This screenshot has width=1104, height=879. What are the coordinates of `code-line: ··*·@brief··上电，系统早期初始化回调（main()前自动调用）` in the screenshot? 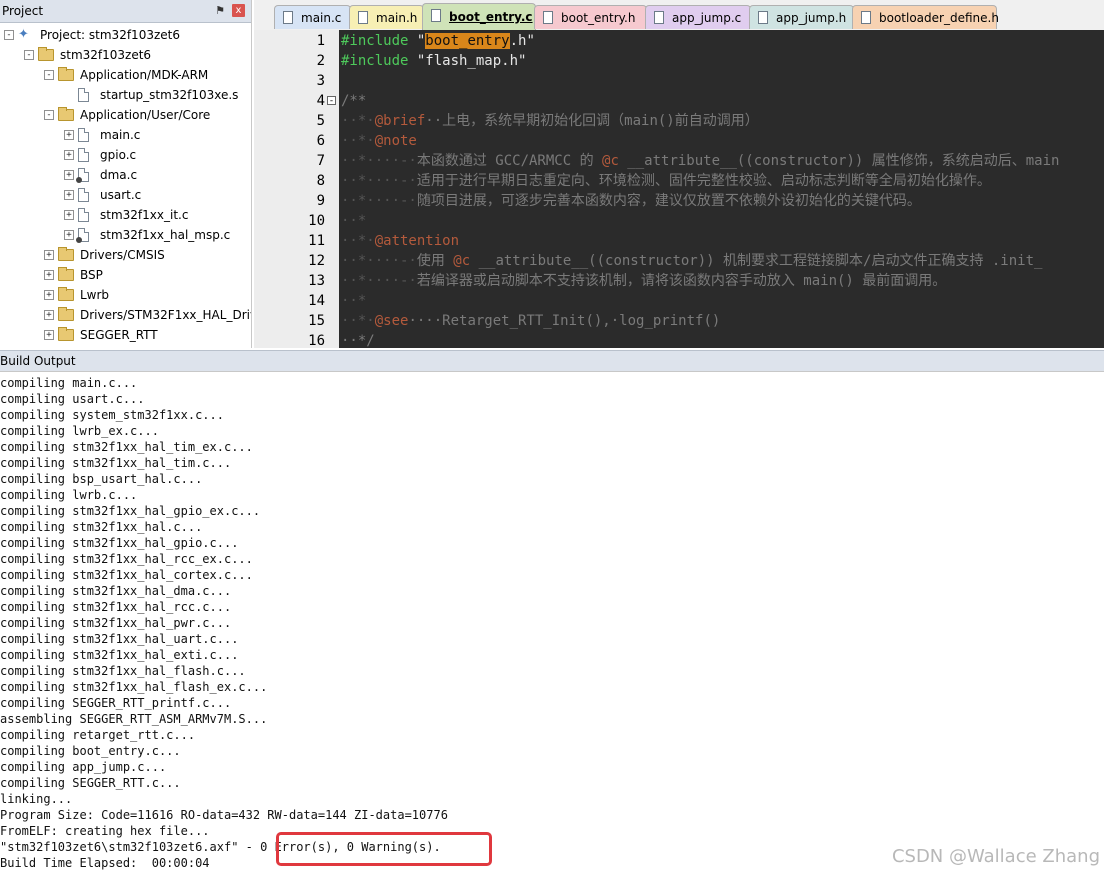 It's located at (550, 121).